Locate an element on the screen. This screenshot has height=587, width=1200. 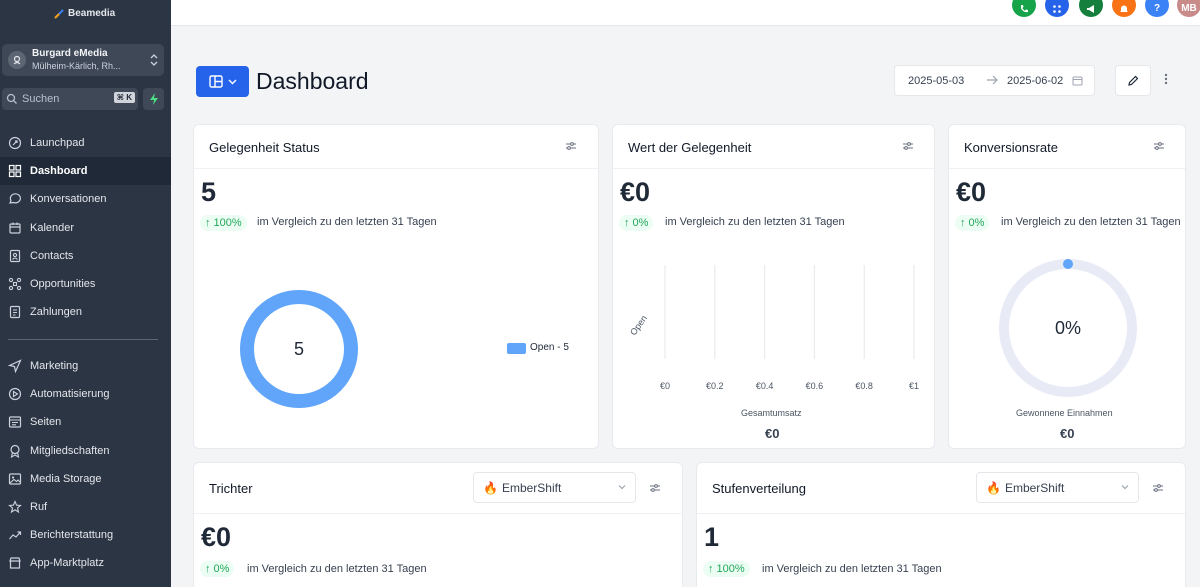
conversion-gauge: 0% is located at coordinates (1068, 328).